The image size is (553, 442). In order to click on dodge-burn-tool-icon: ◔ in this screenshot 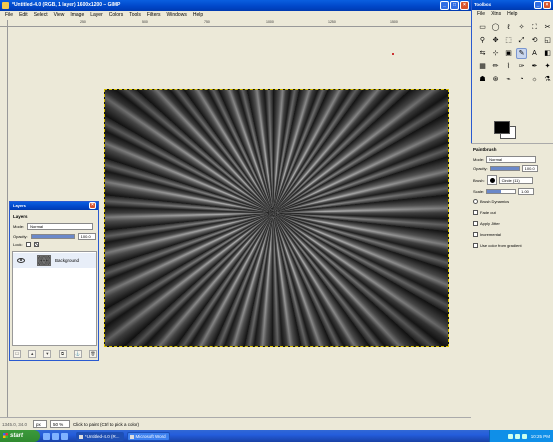, I will do `click(521, 79)`.